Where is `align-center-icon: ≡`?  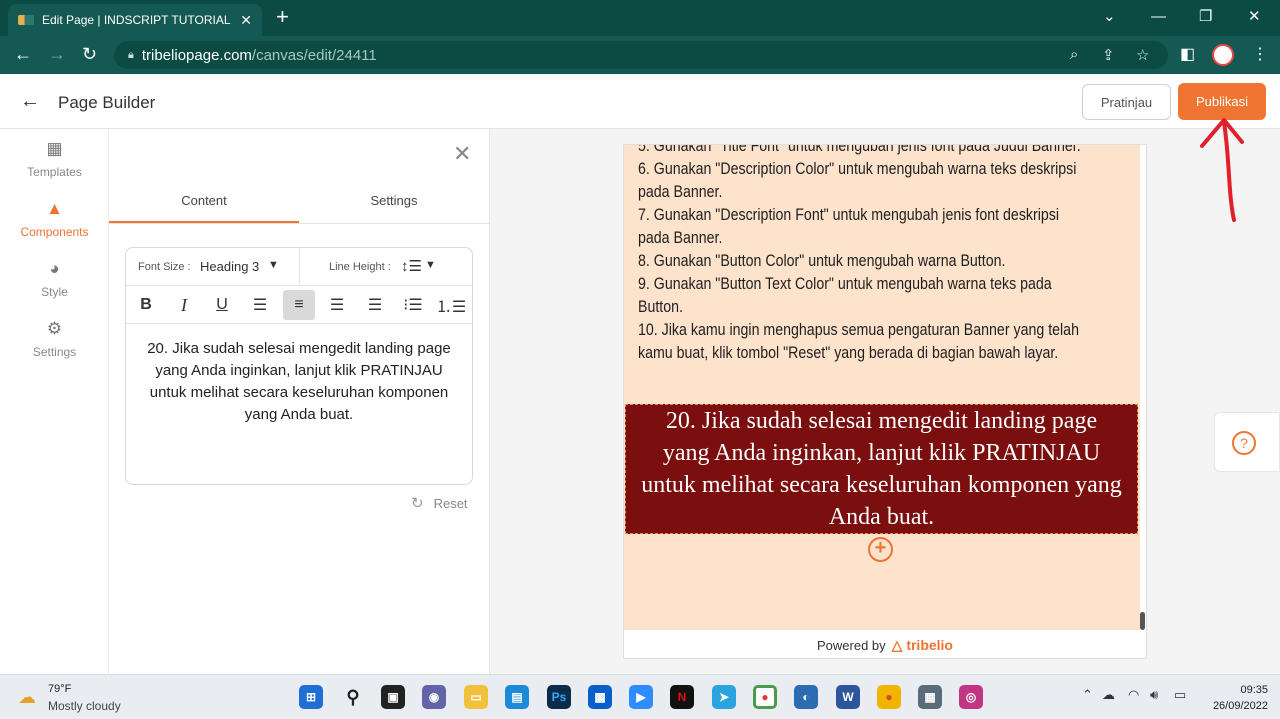 align-center-icon: ≡ is located at coordinates (299, 305).